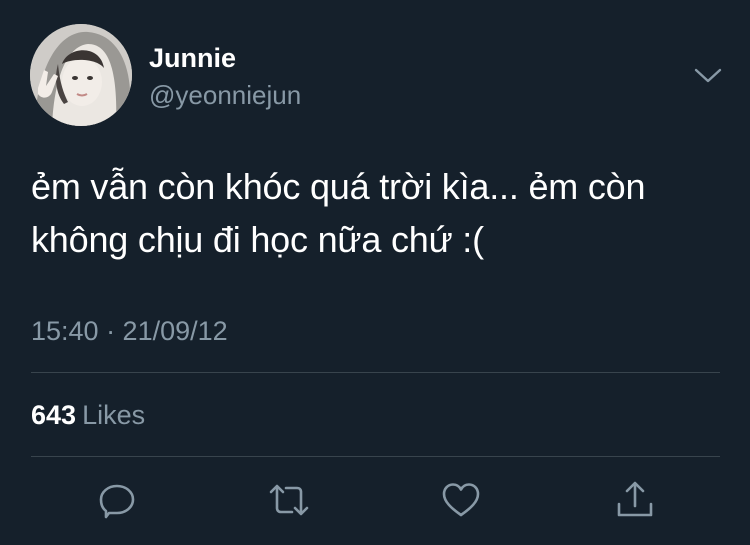 The width and height of the screenshot is (750, 545). Describe the element at coordinates (114, 415) in the screenshot. I see `likes-label: Likes` at that location.